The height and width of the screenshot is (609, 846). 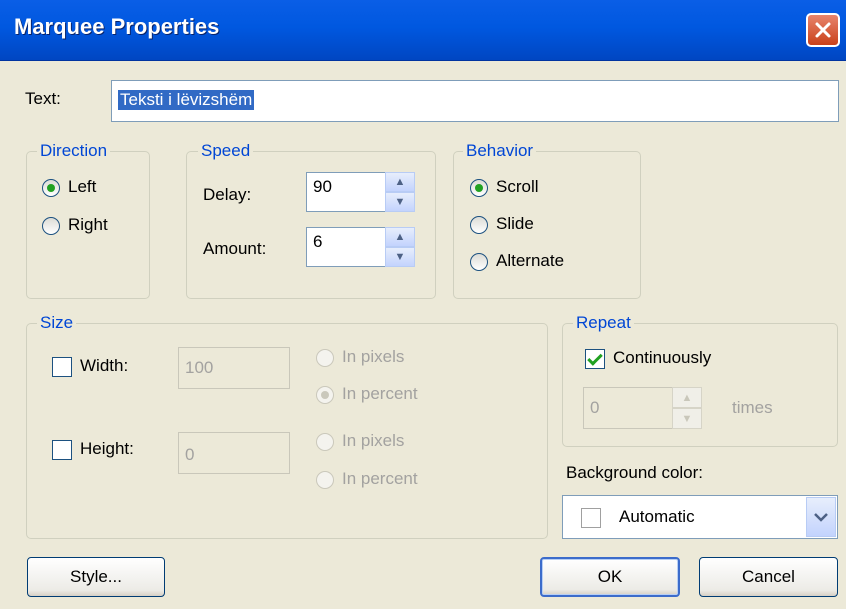 What do you see at coordinates (373, 357) in the screenshot?
I see `width-pixels-label: In pixels` at bounding box center [373, 357].